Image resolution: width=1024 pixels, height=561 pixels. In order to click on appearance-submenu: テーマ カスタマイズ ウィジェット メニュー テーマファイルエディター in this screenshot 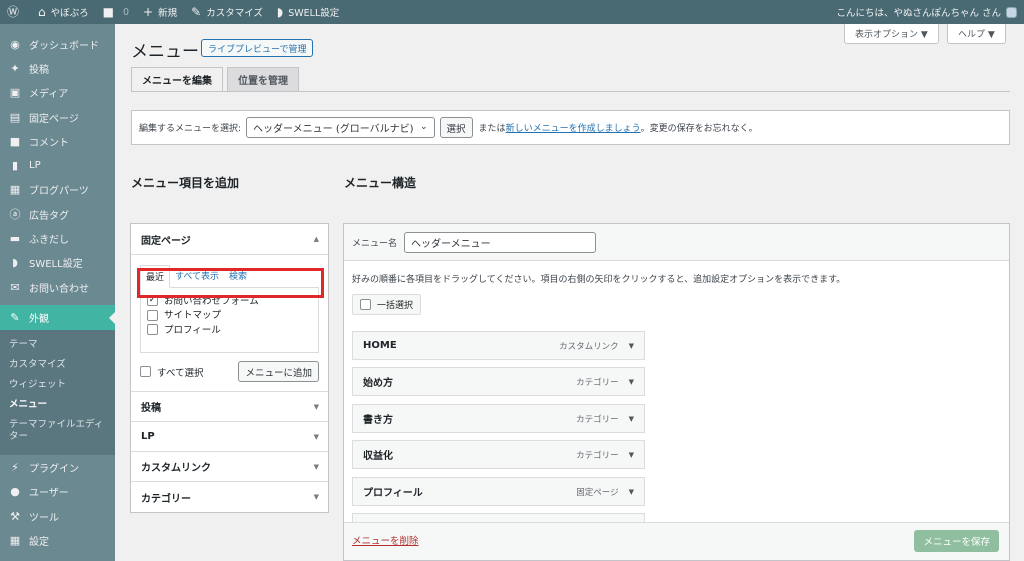, I will do `click(57, 393)`.